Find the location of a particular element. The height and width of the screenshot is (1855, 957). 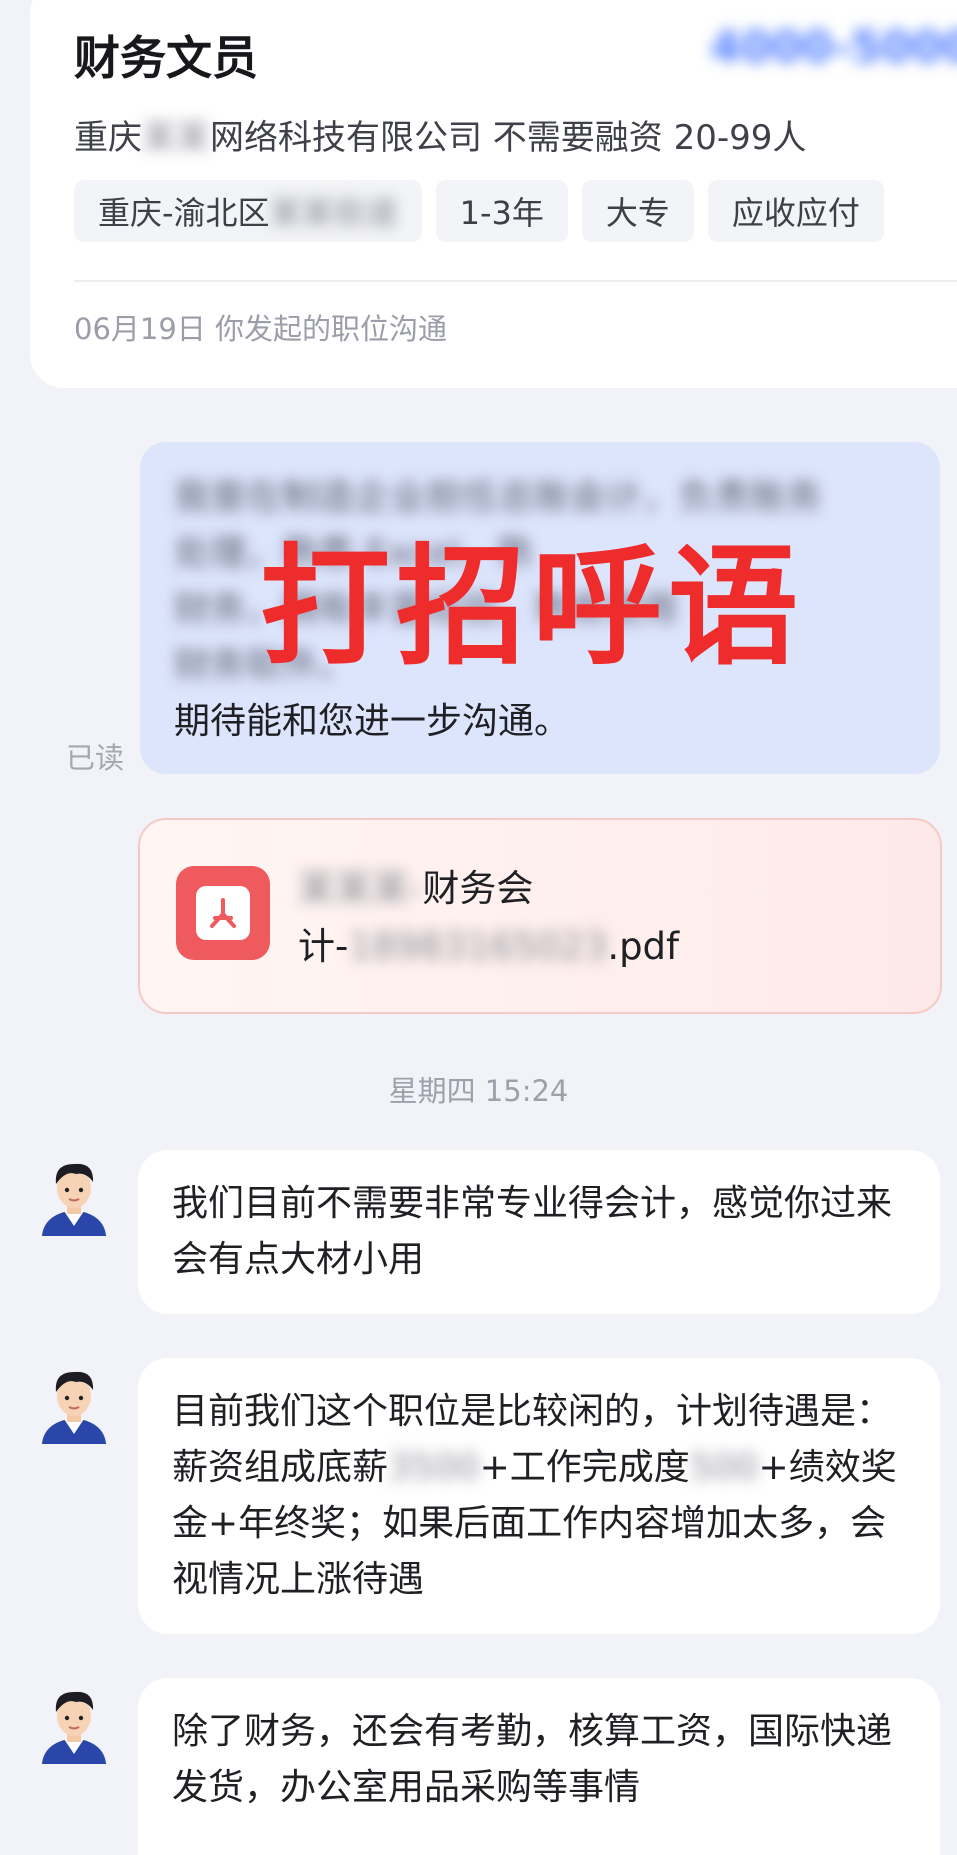

tag-location: 重庆-渝北区 某某街道 is located at coordinates (248, 211).